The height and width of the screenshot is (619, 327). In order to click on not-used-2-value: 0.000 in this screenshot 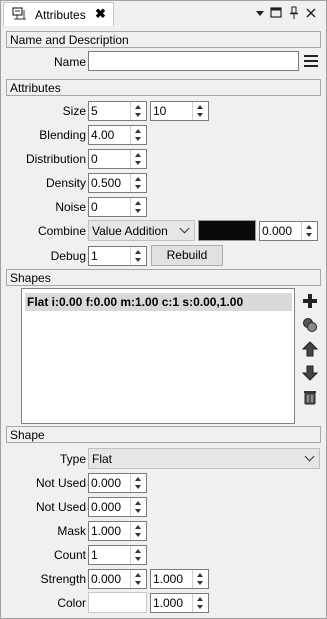, I will do `click(106, 507)`.